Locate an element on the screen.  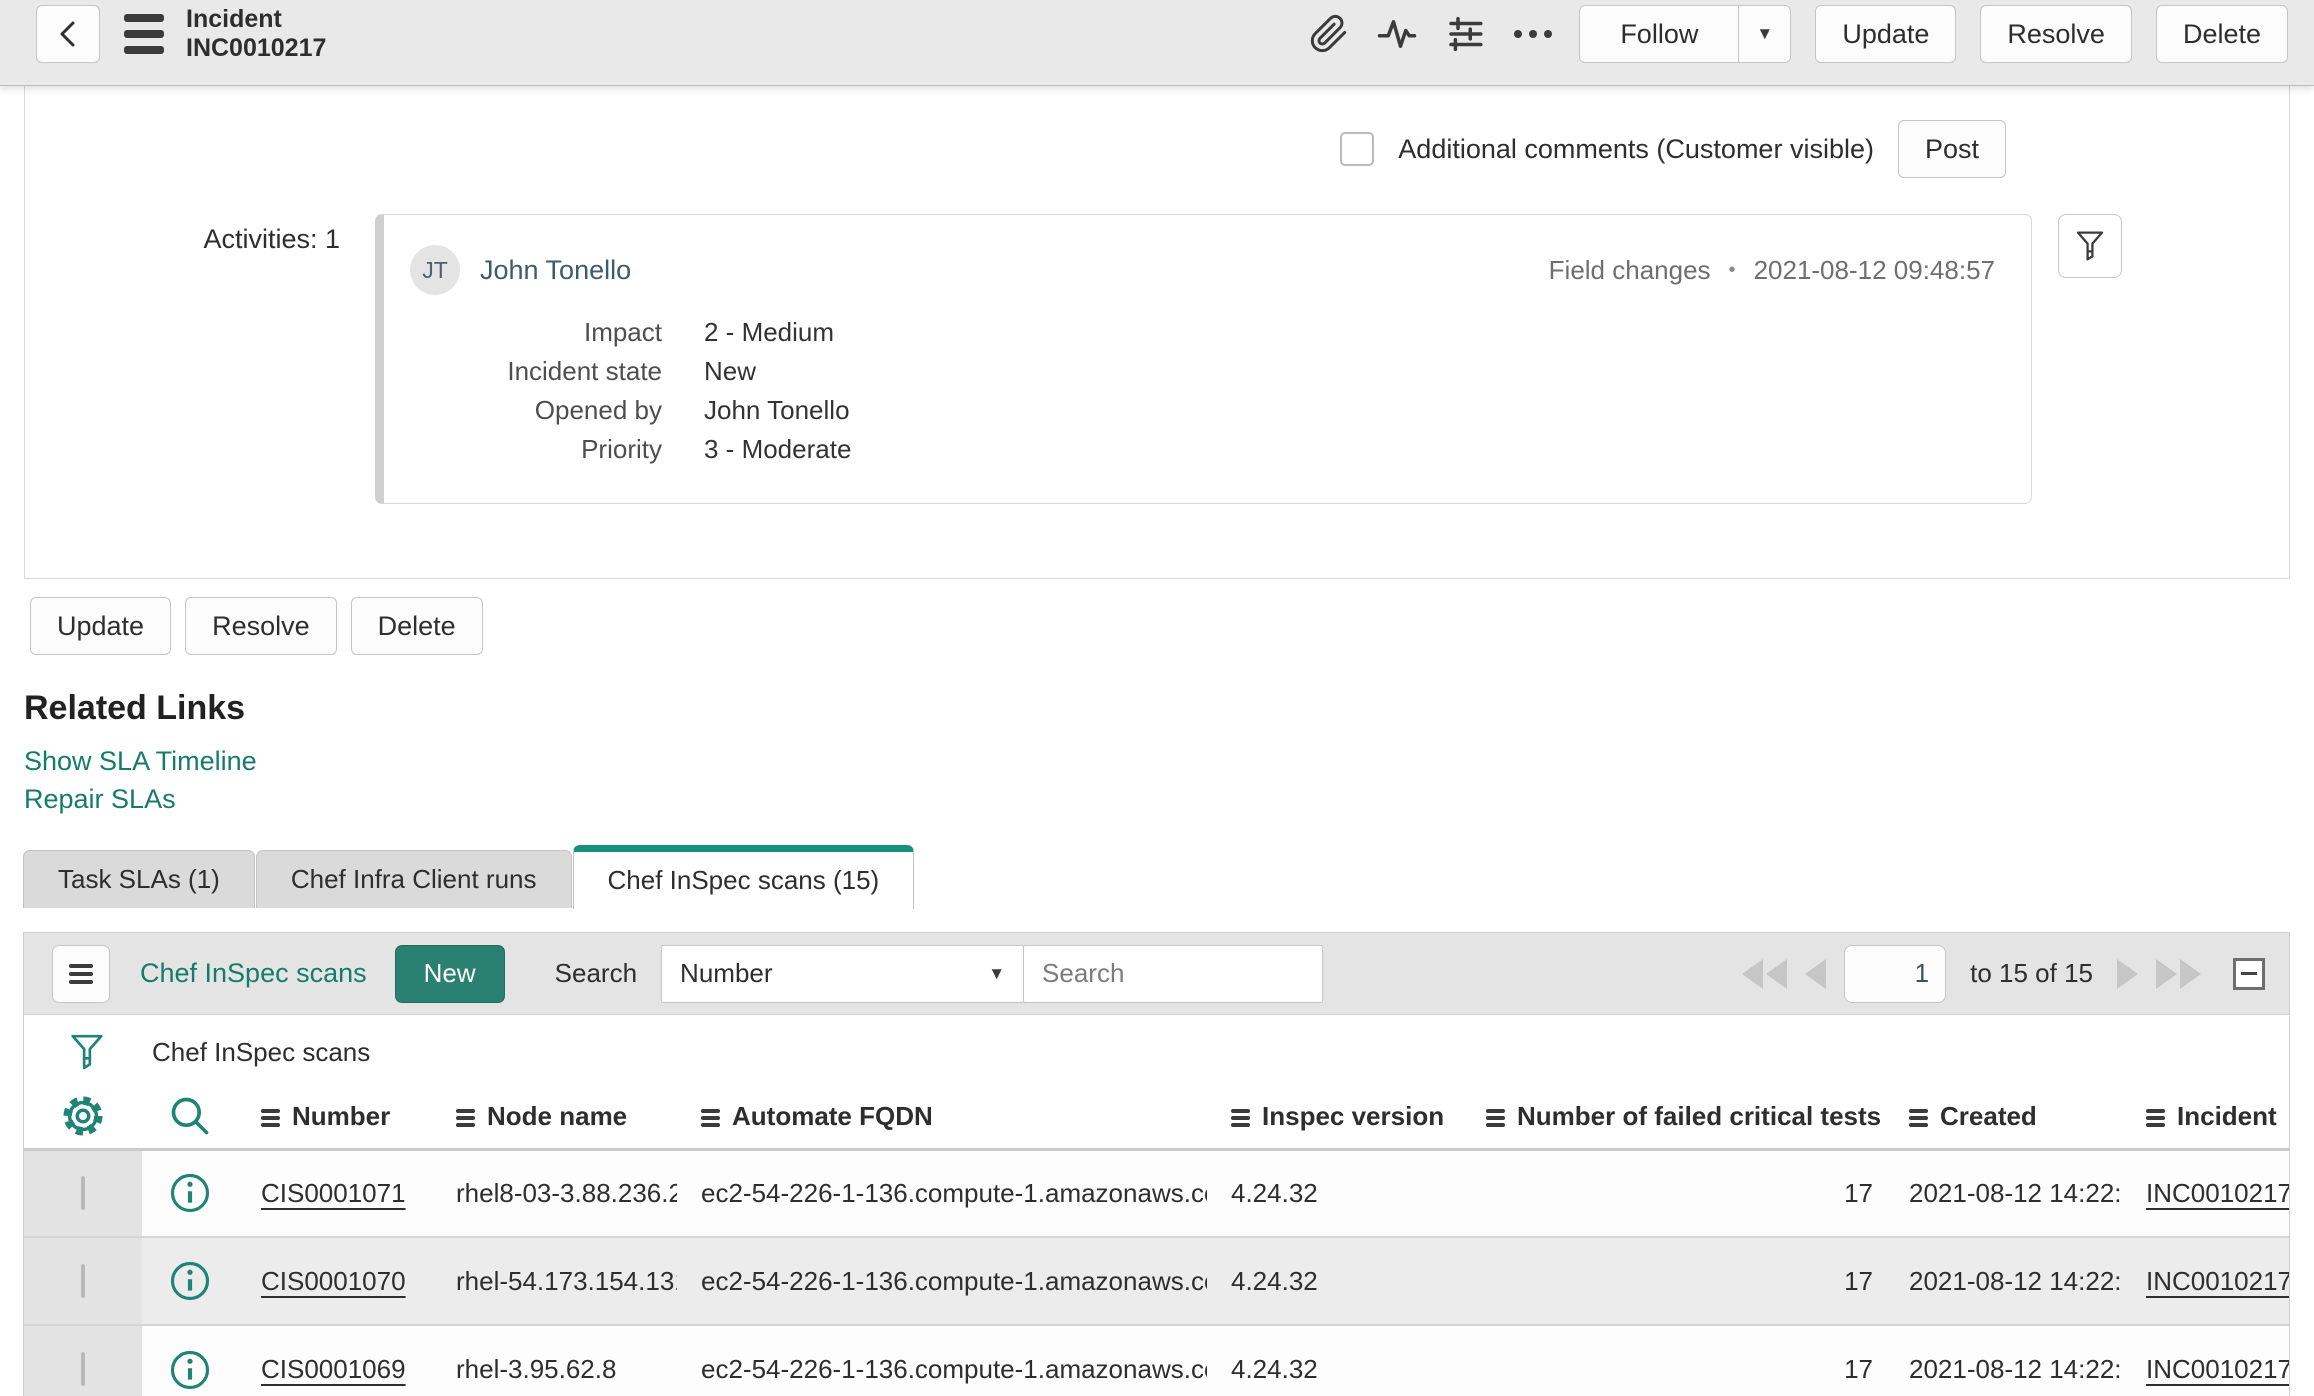
update-button-header: Update is located at coordinates (1886, 34).